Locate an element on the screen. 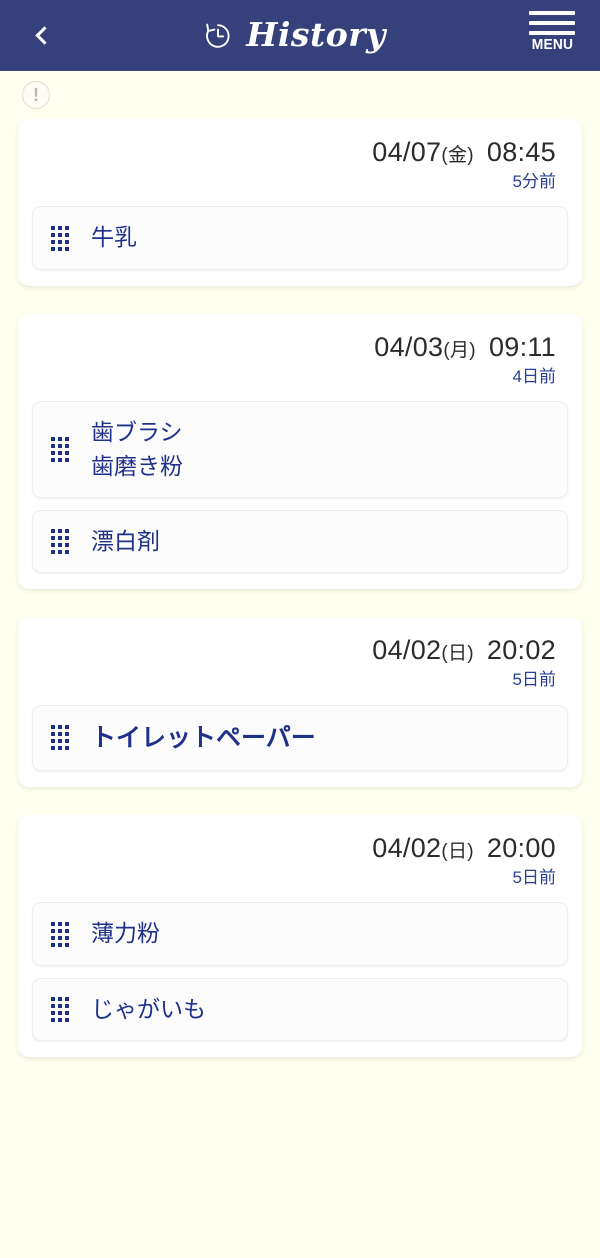 Image resolution: width=600 pixels, height=1258 pixels. menu-button: MENU is located at coordinates (552, 29).